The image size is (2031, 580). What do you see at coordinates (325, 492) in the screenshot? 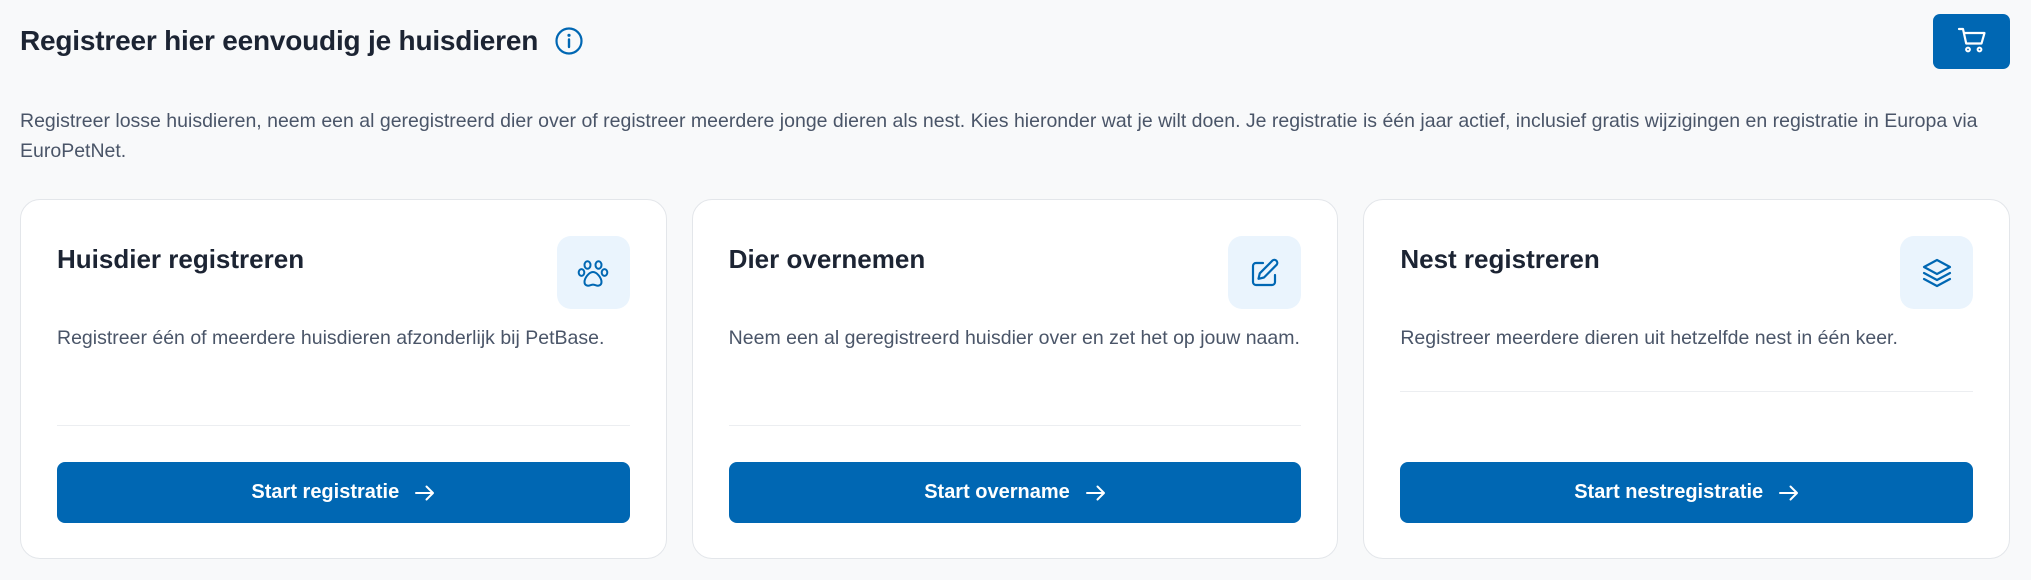
I see `button-label: Start registratie` at bounding box center [325, 492].